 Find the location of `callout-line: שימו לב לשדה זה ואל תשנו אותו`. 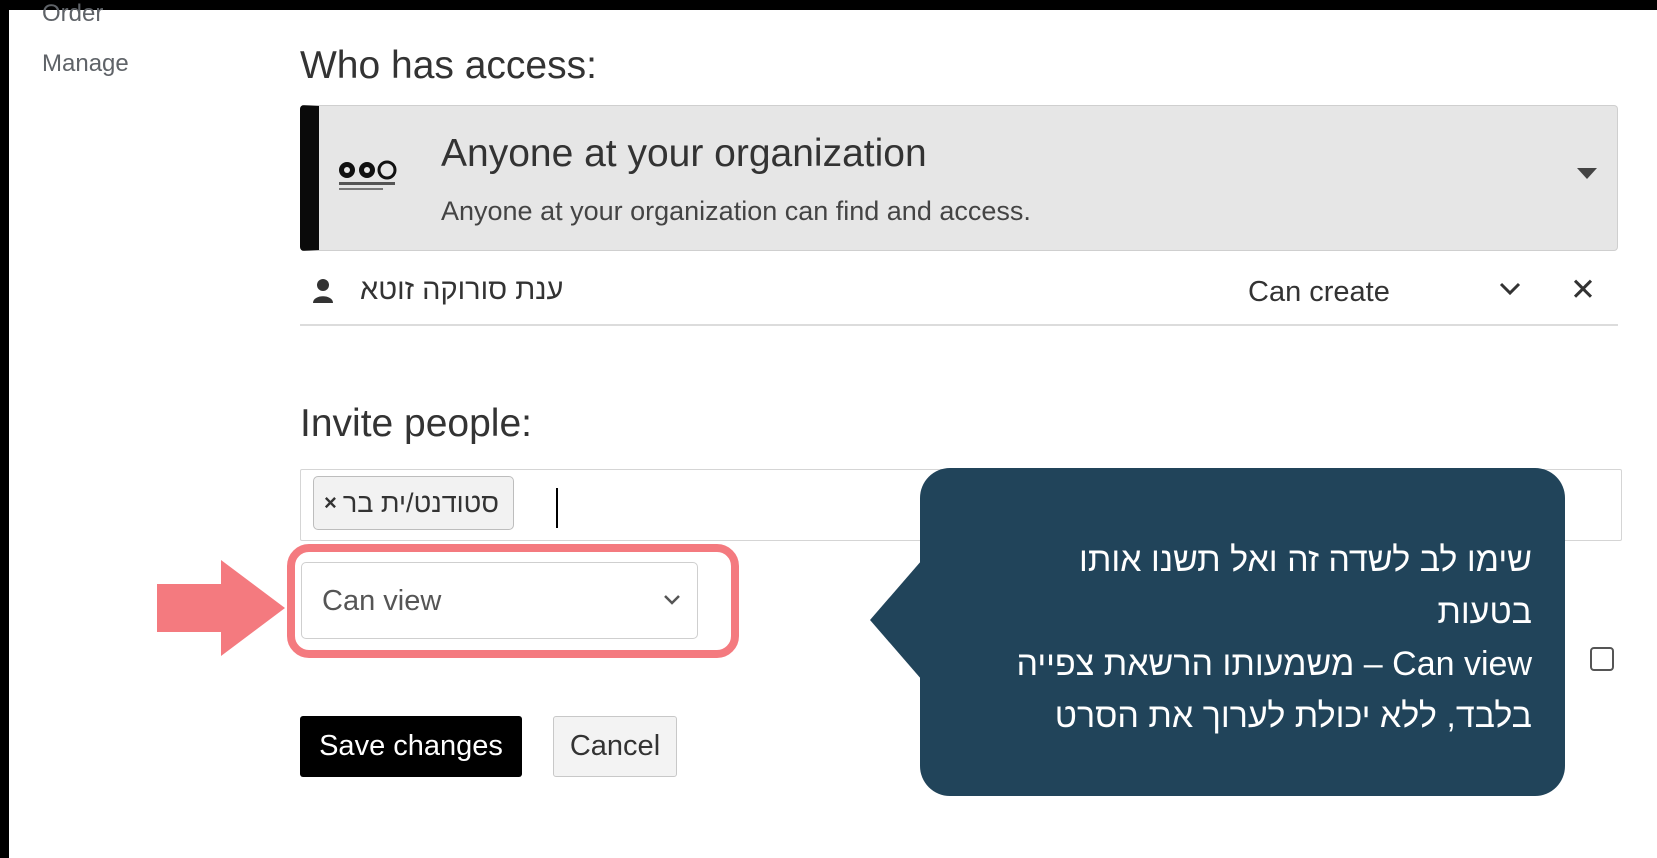

callout-line: שימו לב לשדה זה ואל תשנו אותו is located at coordinates (1305, 560).